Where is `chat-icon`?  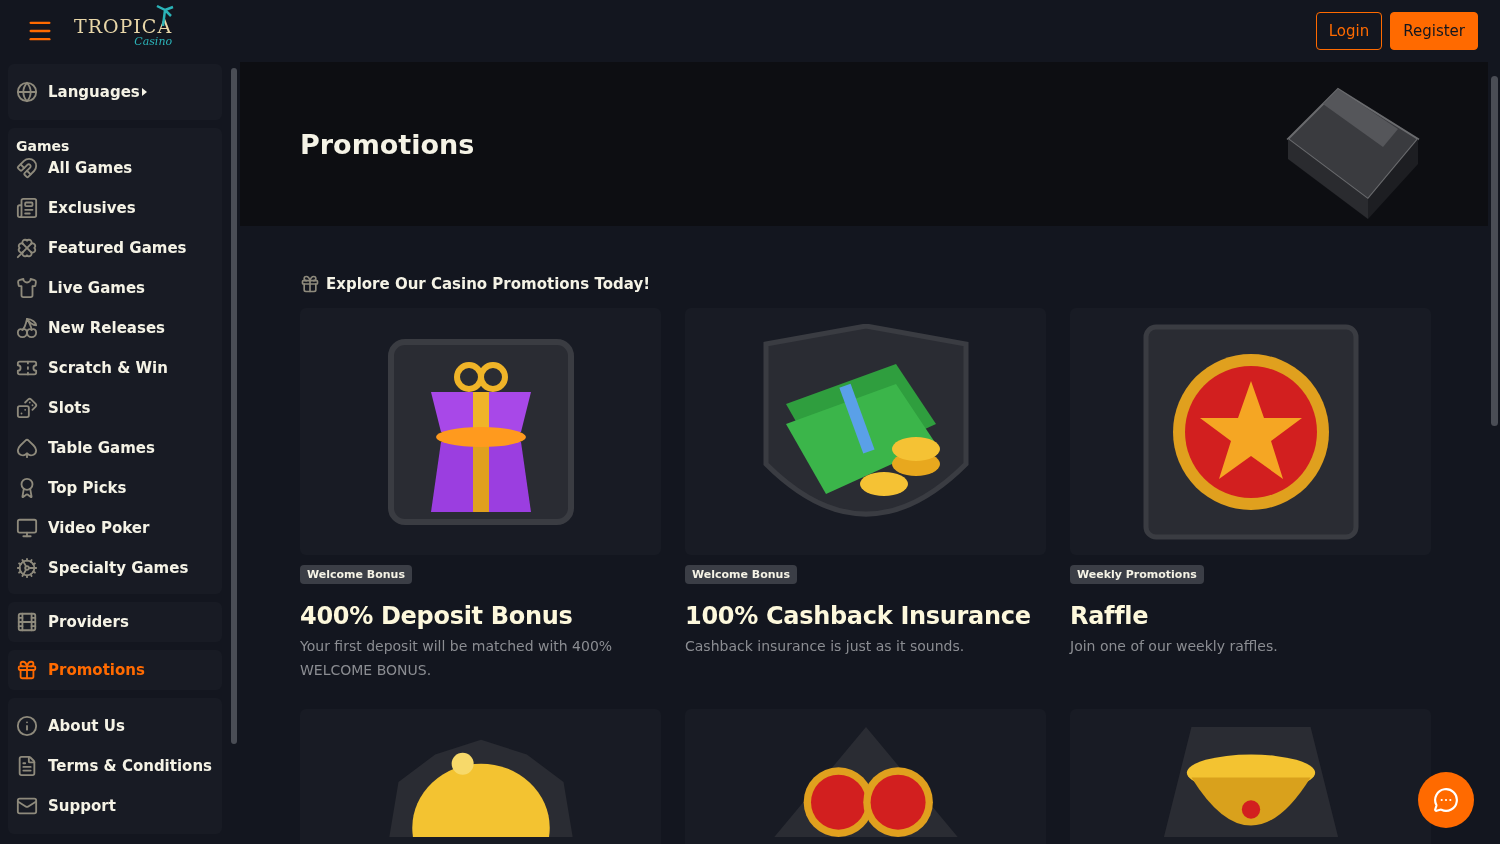 chat-icon is located at coordinates (1446, 800).